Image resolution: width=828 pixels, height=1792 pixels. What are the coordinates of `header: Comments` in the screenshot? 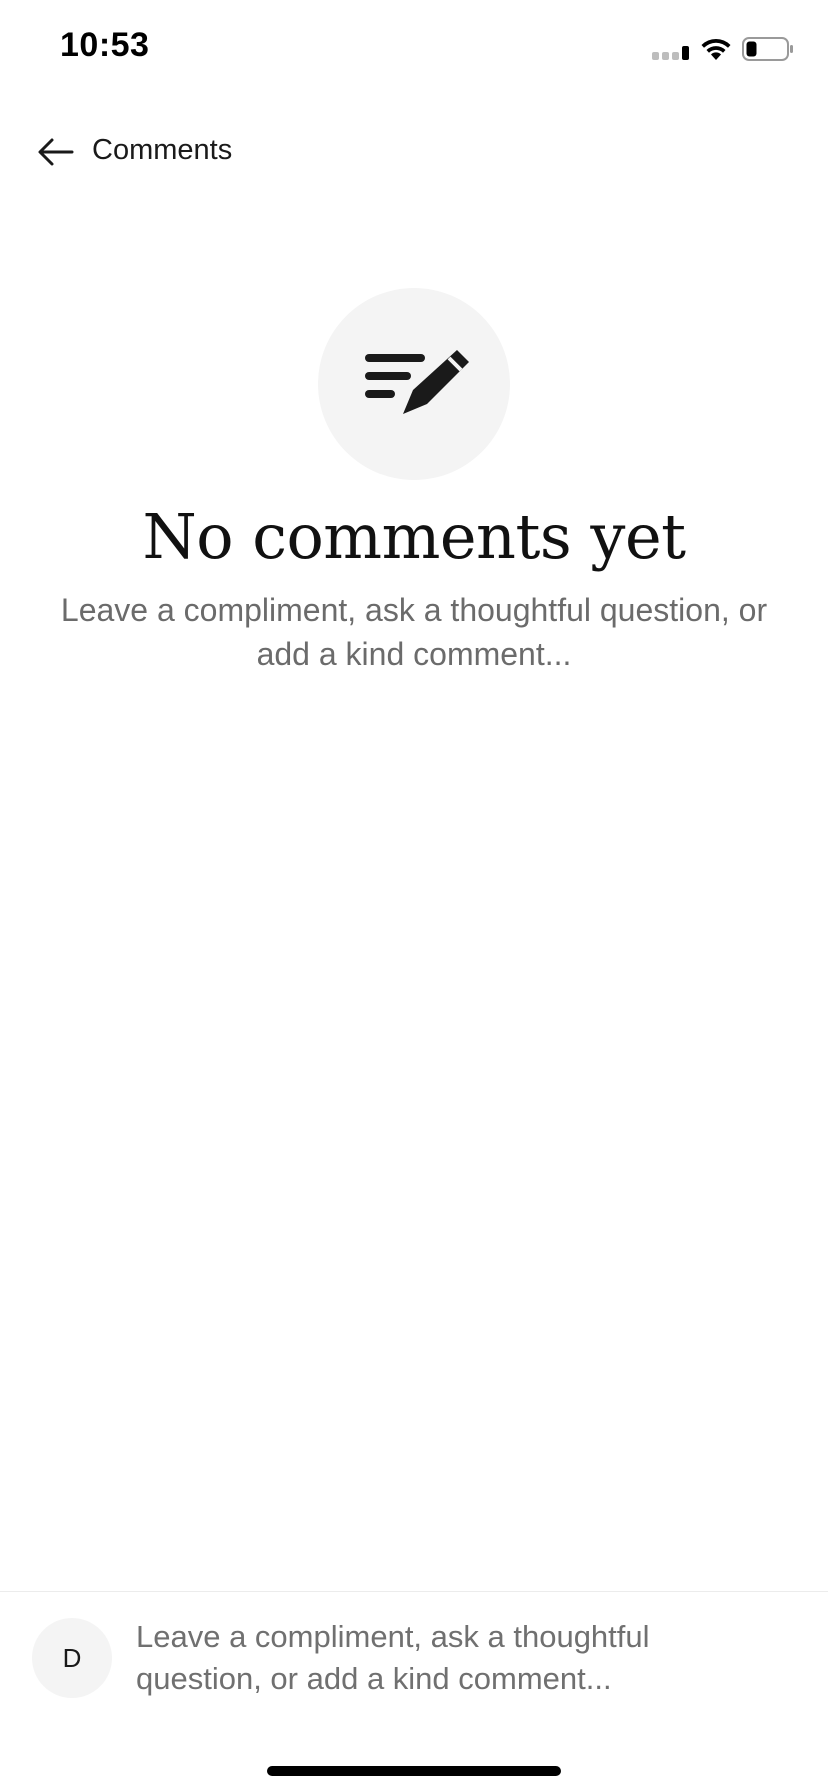 It's located at (414, 151).